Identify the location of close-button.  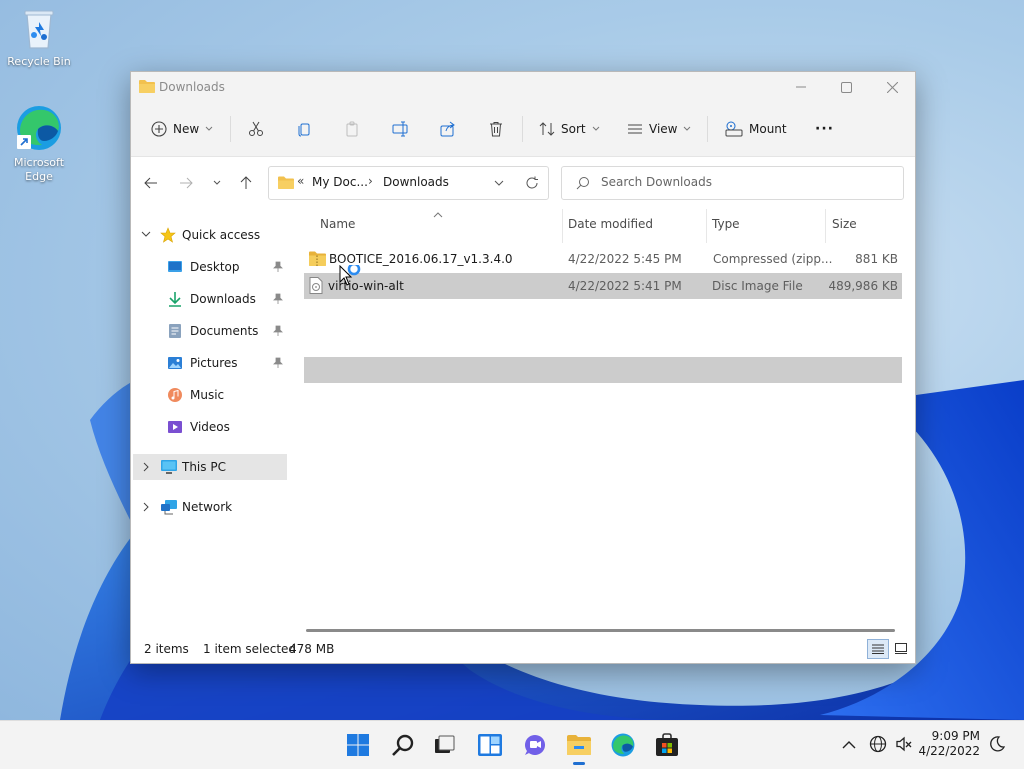
(892, 87).